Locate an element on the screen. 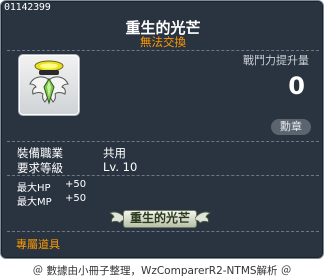 This screenshot has width=324, height=278. stat-hp-value: +50 is located at coordinates (76, 184).